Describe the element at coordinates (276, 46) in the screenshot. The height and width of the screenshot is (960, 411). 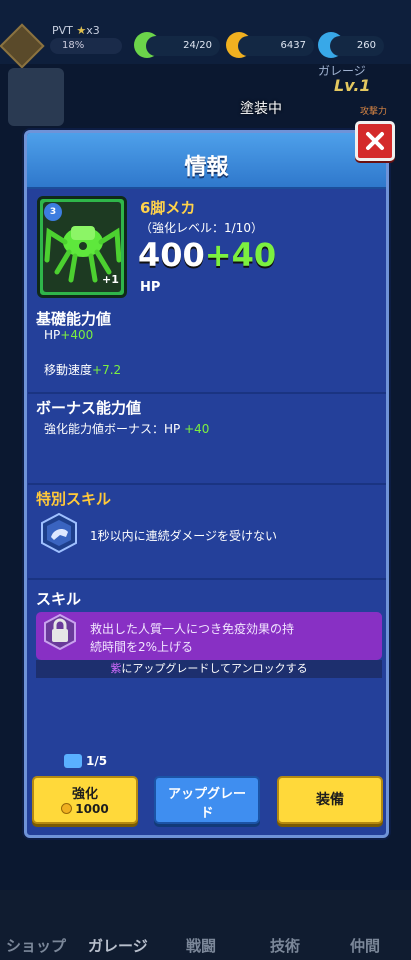
I see `gold-counter: 6437` at that location.